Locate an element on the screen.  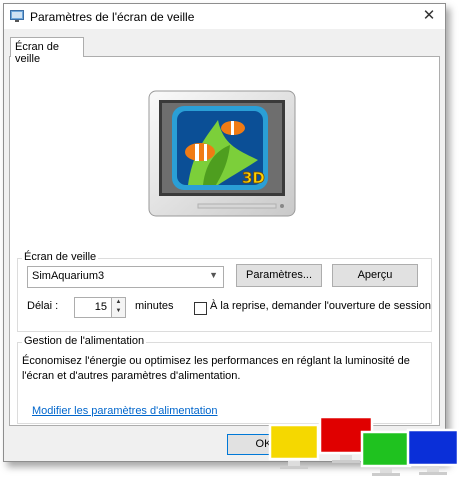
tab-label: Écran de veille is located at coordinates (37, 53).